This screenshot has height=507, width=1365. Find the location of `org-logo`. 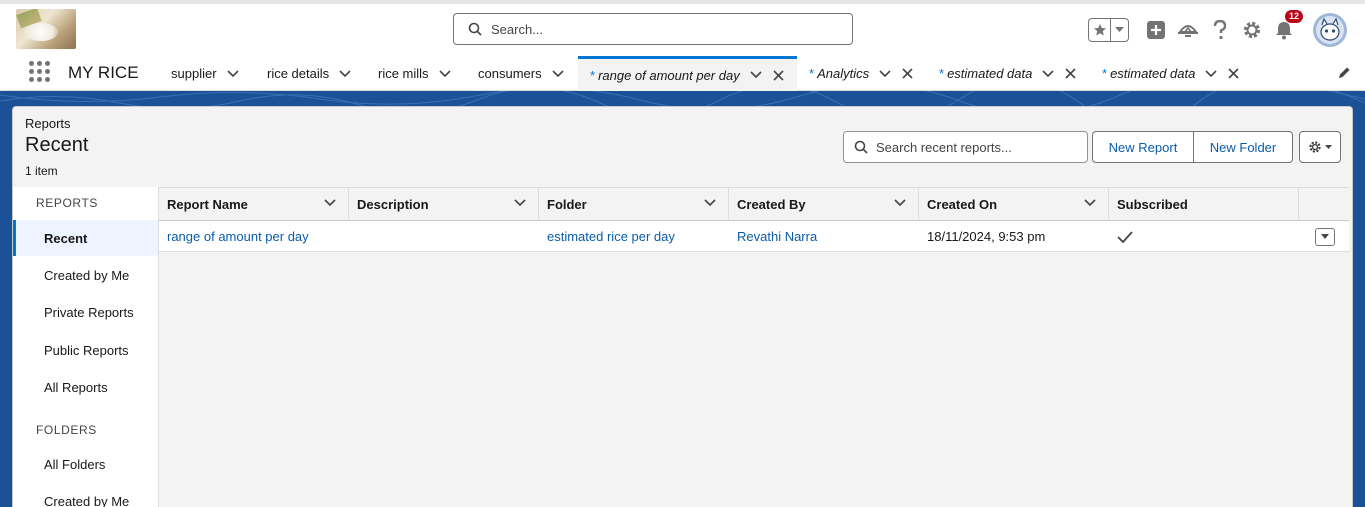

org-logo is located at coordinates (46, 29).